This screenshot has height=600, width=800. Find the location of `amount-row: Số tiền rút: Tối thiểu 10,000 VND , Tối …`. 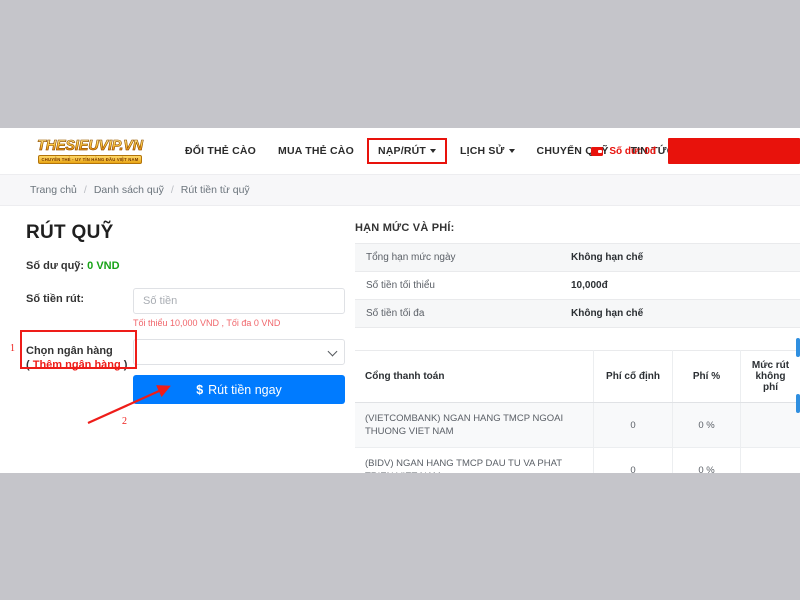

amount-row: Số tiền rút: Tối thiểu 10,000 VND , Tối … is located at coordinates (185, 309).